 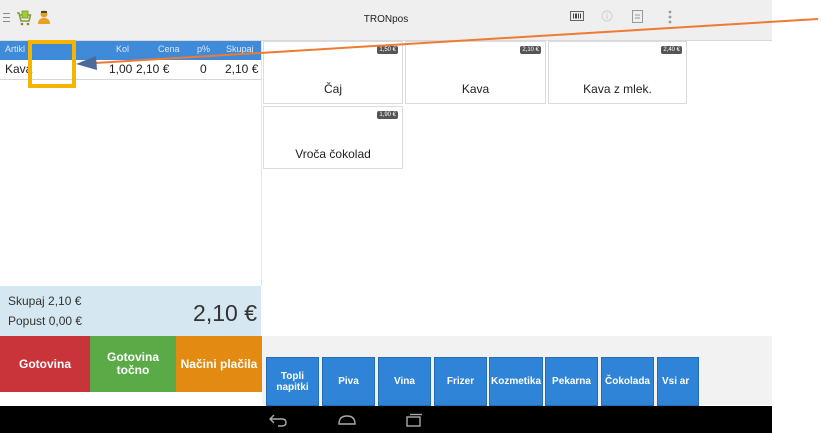 What do you see at coordinates (447, 44) in the screenshot?
I see `annotation-arrow` at bounding box center [447, 44].